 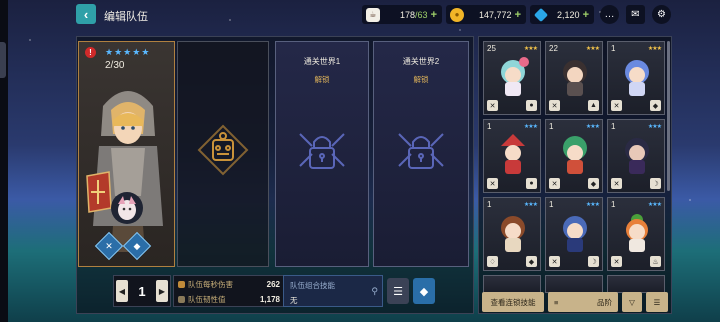 I want to click on team-number-stepper: ◀ 1 ▶, so click(x=142, y=291).